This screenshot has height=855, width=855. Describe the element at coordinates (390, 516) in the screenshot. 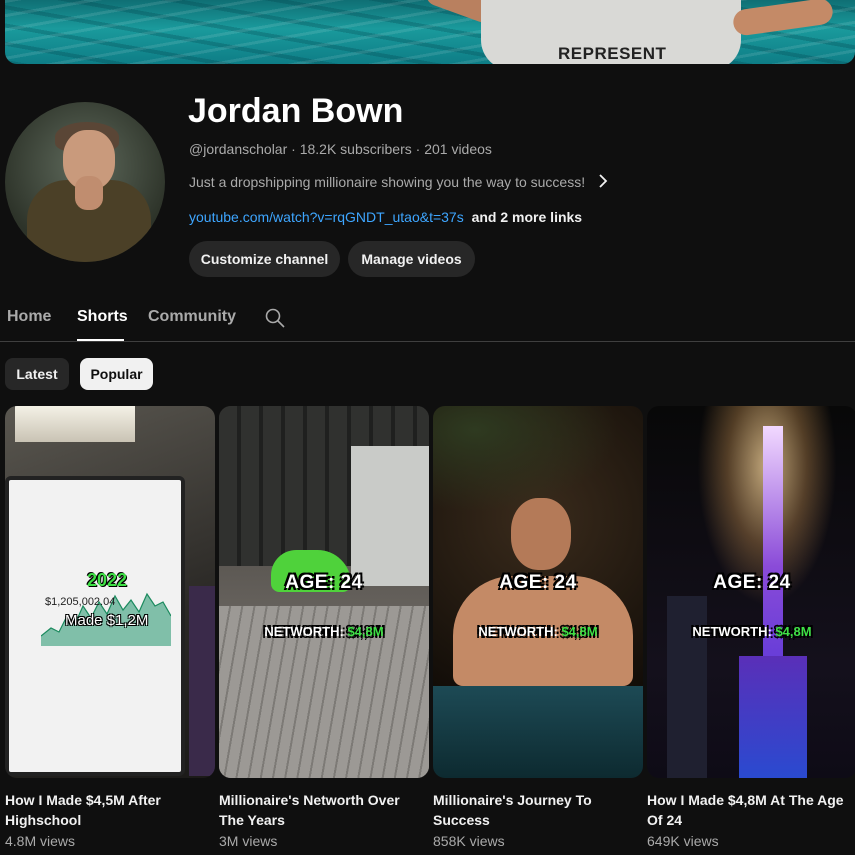

I see `thumb-storefront` at that location.